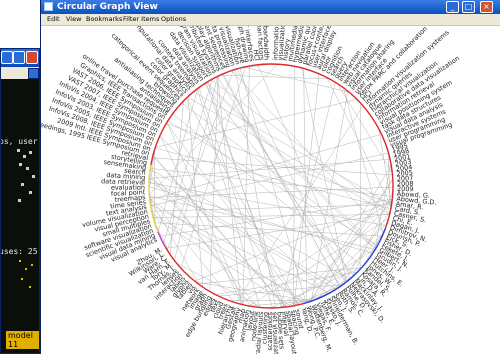 Image resolution: width=500 pixels, height=358 pixels. I want to click on menu-options: Options, so click(173, 19).